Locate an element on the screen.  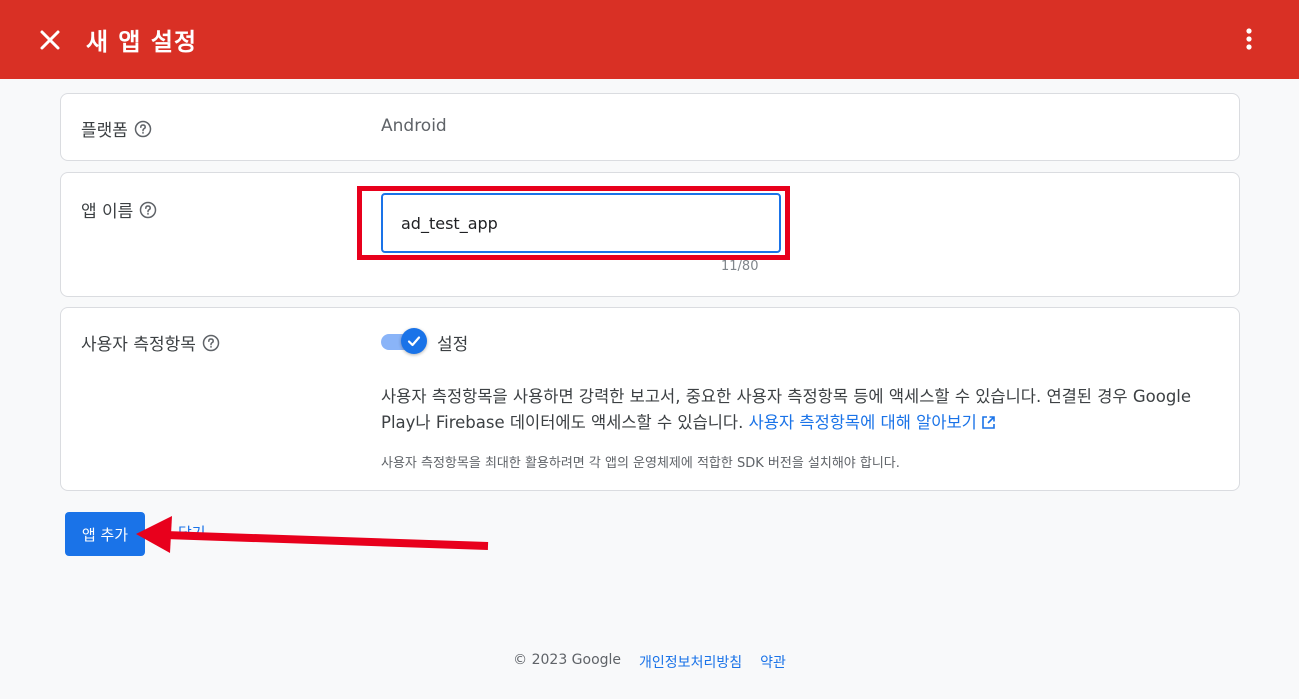
more-vert-icon is located at coordinates (1249, 39).